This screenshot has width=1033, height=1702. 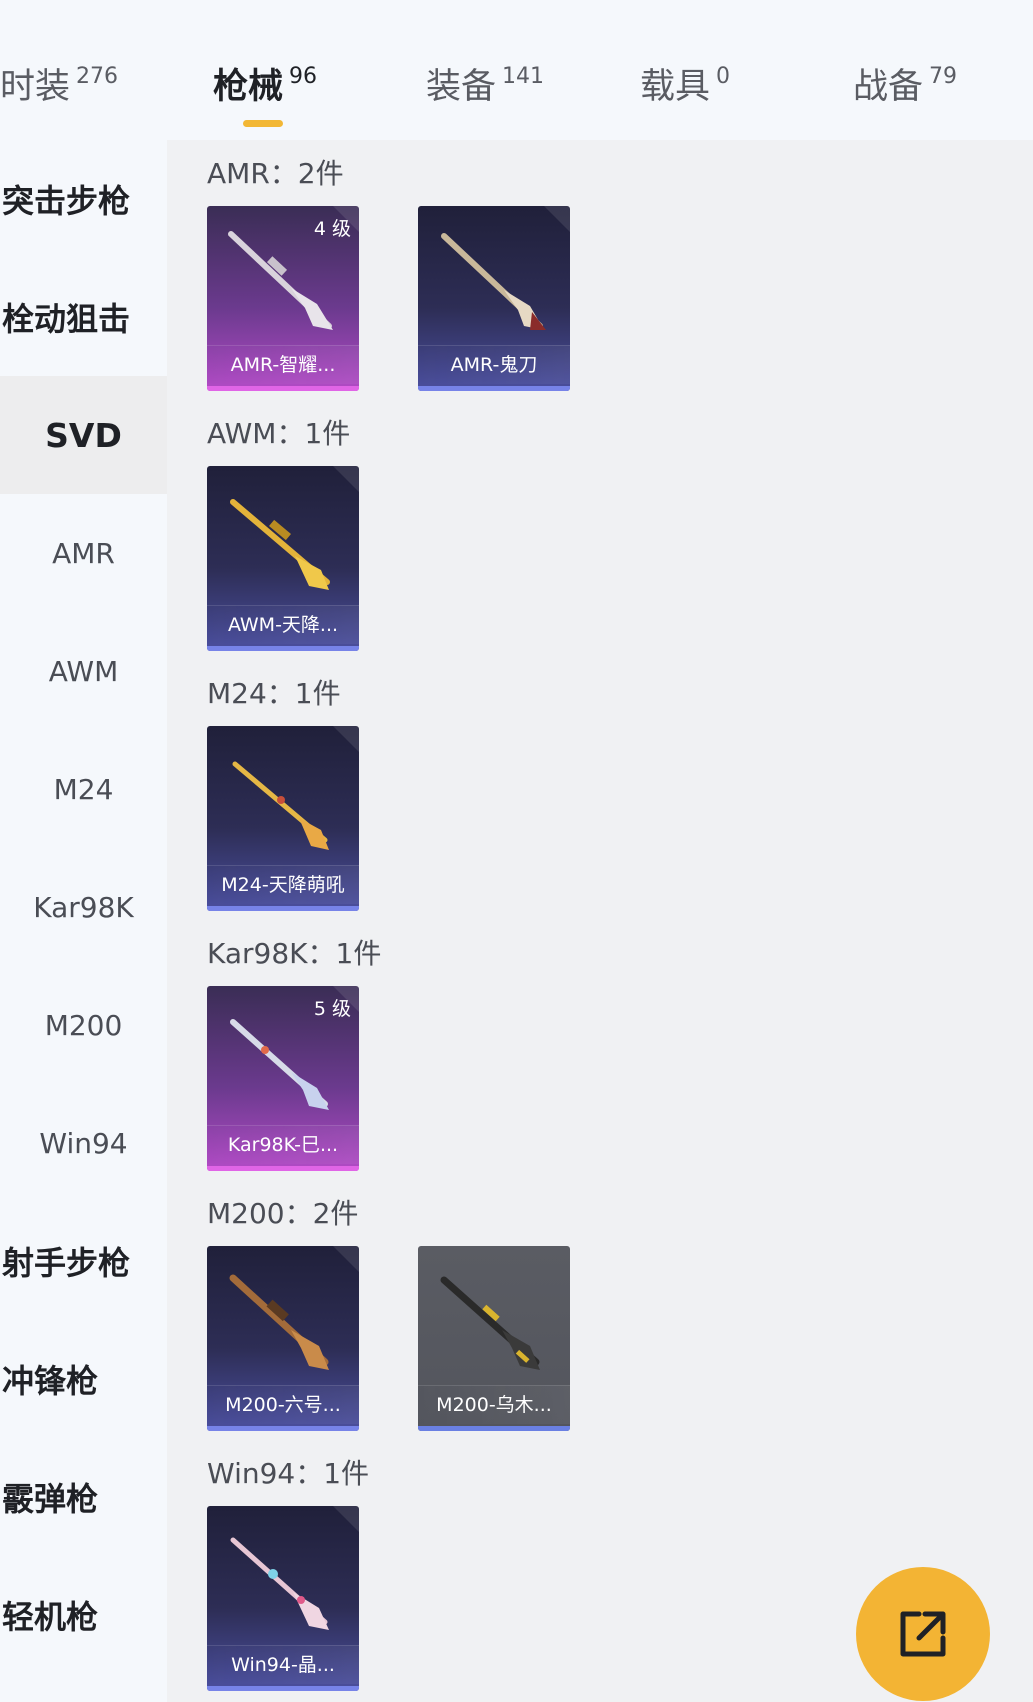 I want to click on sidebar-item-label: M200, so click(x=83, y=1025).